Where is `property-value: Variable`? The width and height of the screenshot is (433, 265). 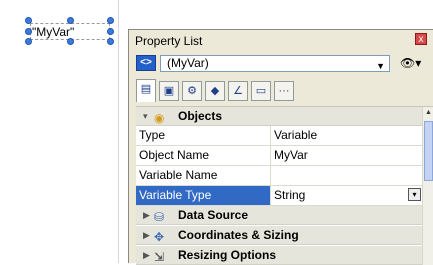 property-value: Variable is located at coordinates (296, 135).